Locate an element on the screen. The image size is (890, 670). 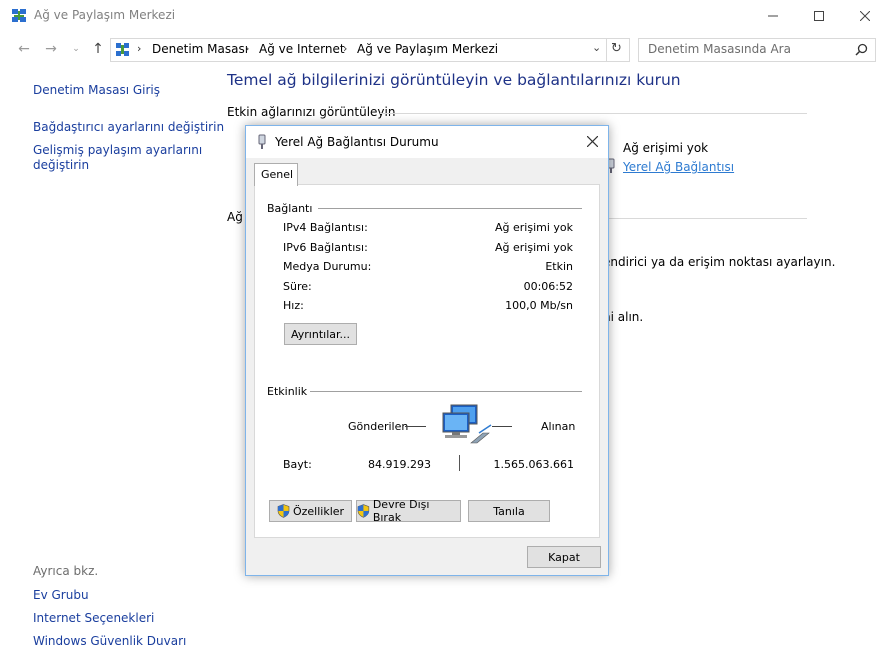
bytes-sent-value: 84.919.293 is located at coordinates (399, 464).